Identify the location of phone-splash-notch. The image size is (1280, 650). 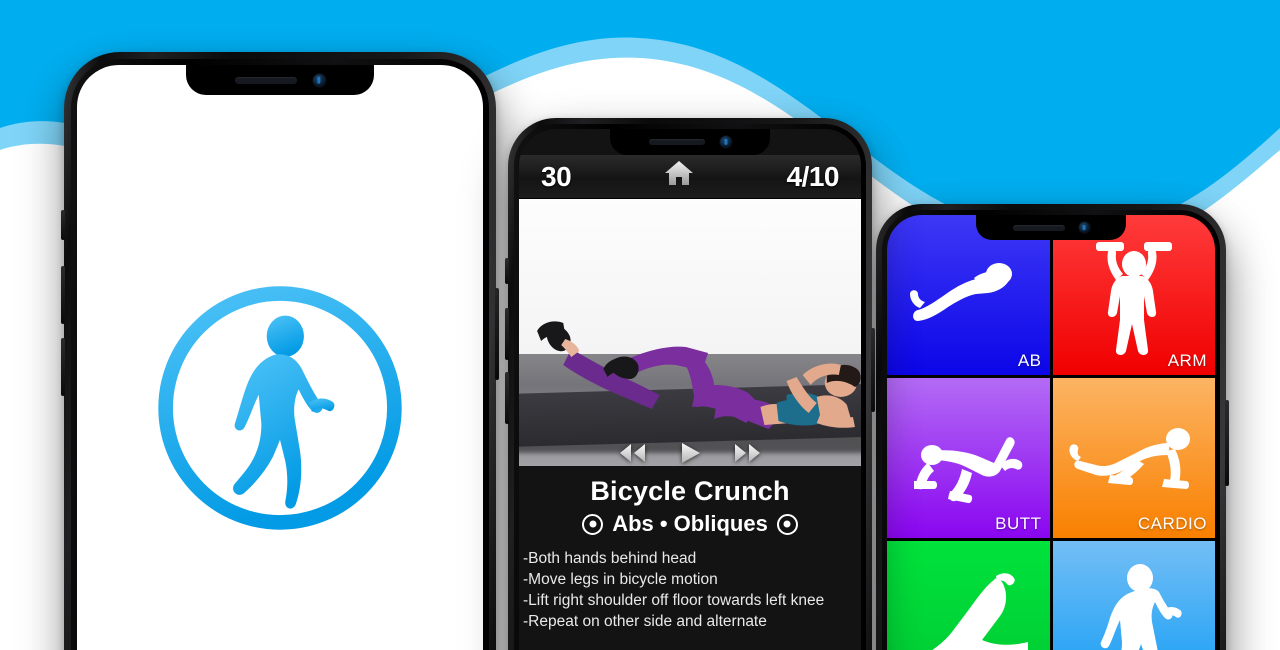
(280, 80).